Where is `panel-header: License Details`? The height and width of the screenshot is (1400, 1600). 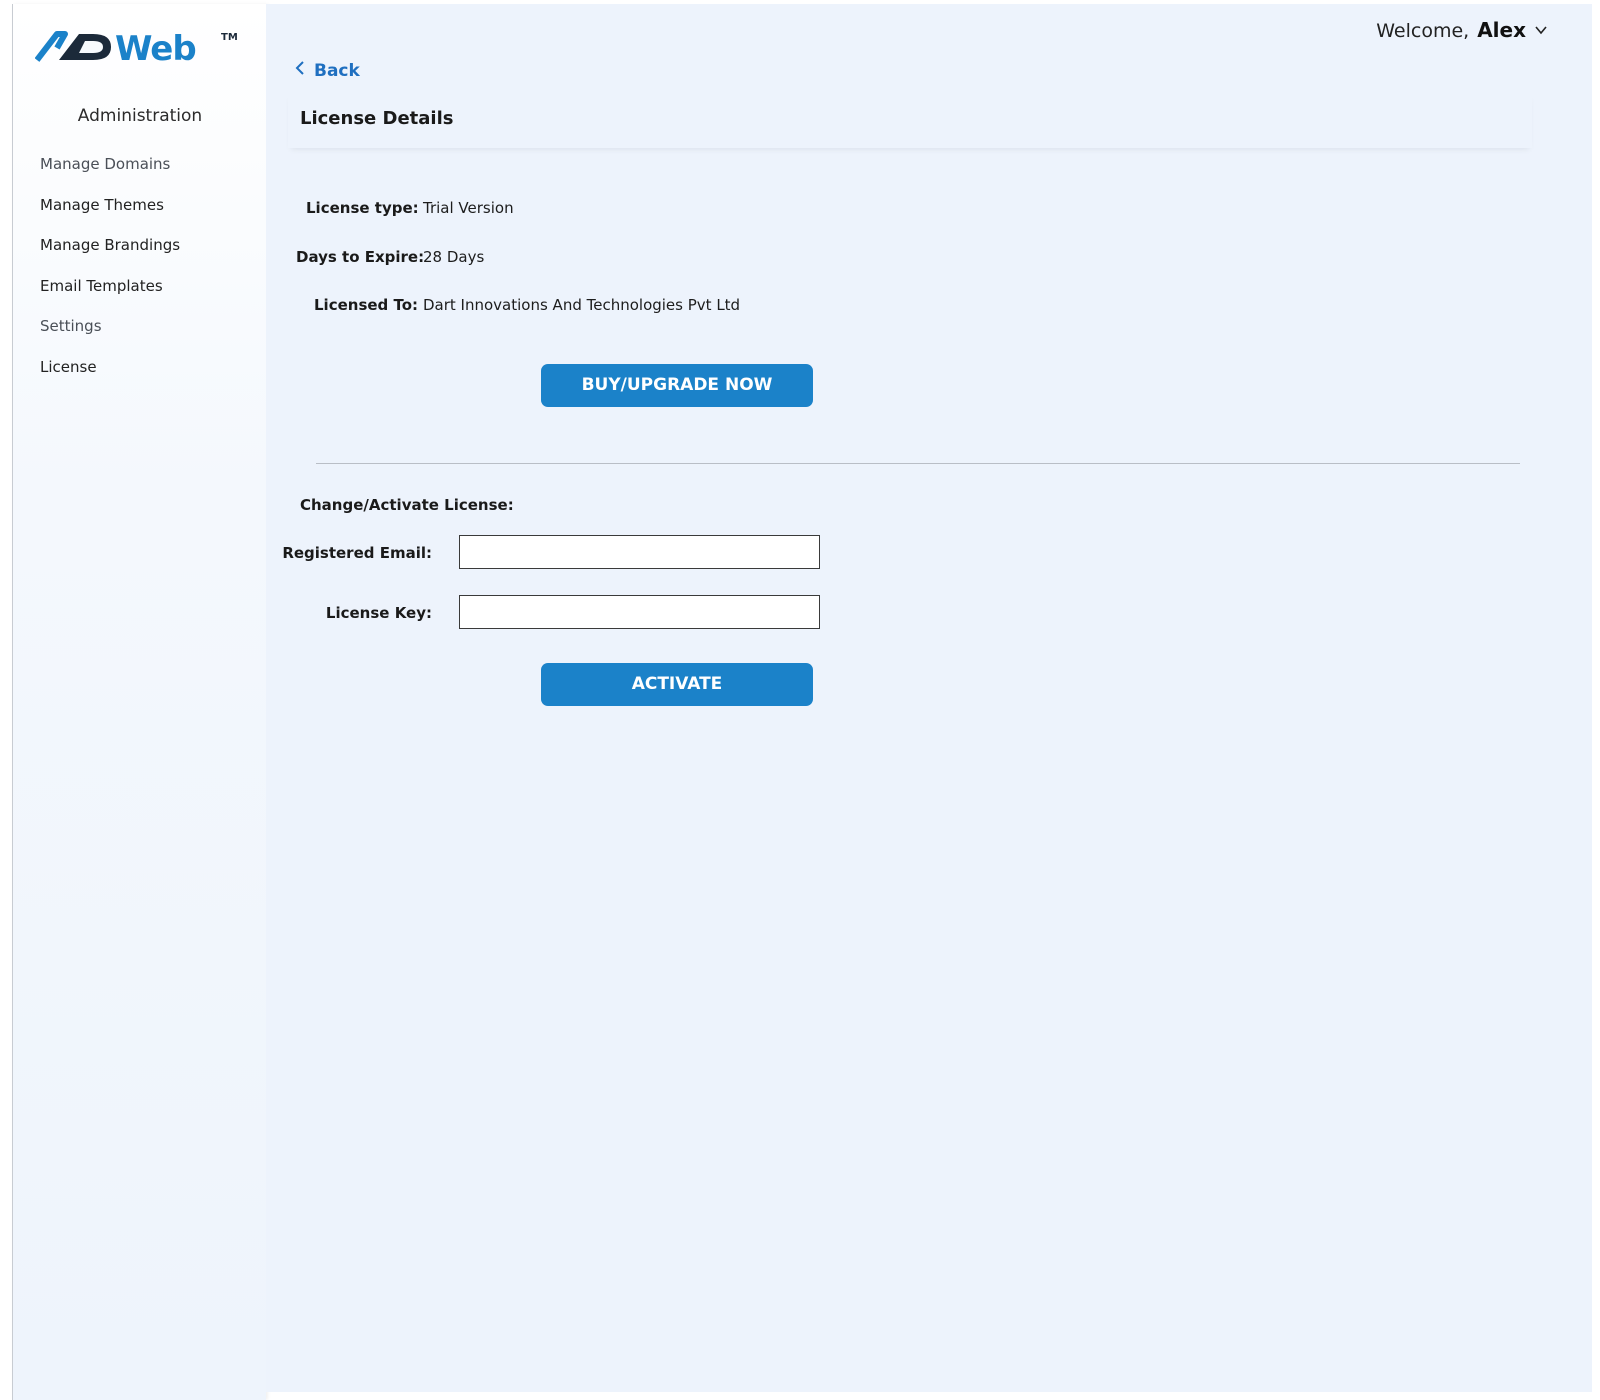
panel-header: License Details is located at coordinates (910, 120).